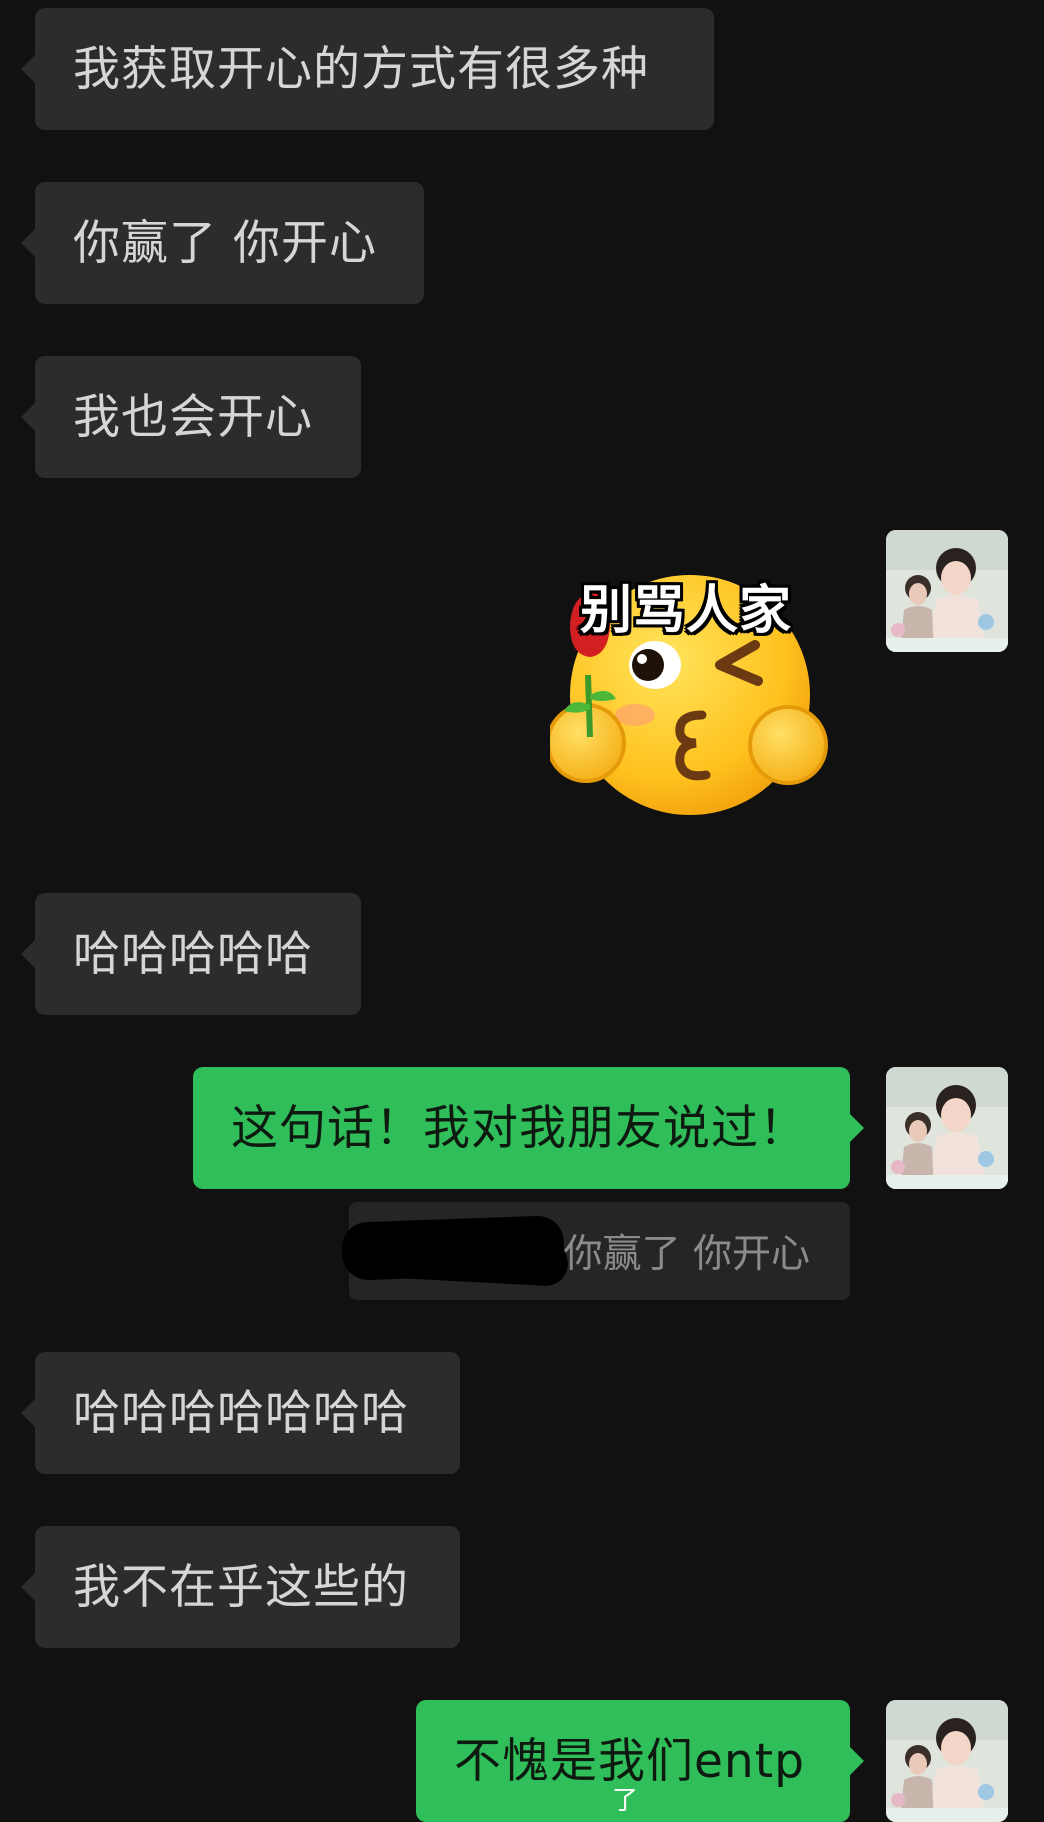 The width and height of the screenshot is (1044, 1822). I want to click on incoming-message: 我不在乎这些的, so click(240, 1587).